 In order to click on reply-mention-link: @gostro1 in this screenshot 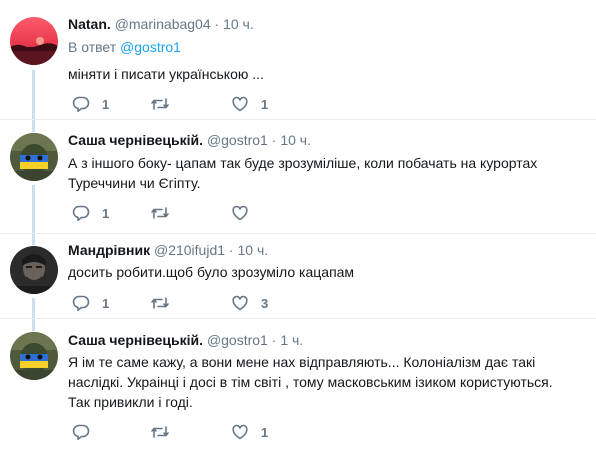, I will do `click(150, 47)`.